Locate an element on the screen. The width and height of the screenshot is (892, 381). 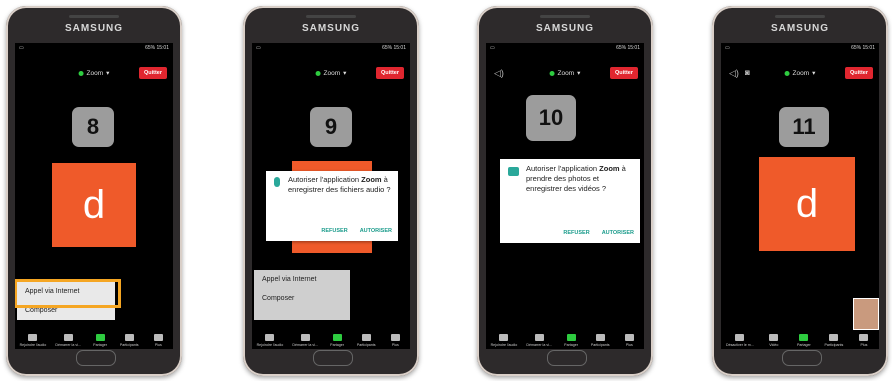
meeting-topbar: ◁) ◙ Zoom ▾ Quitter is located at coordinates (800, 74).